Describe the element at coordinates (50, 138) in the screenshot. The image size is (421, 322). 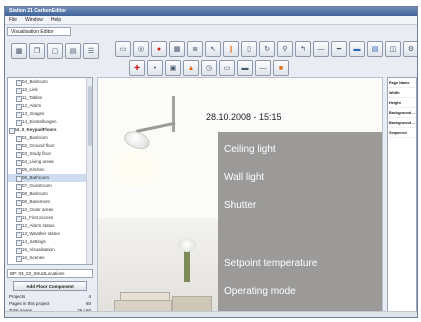
I see `tree-item: 01_Bedroom` at that location.